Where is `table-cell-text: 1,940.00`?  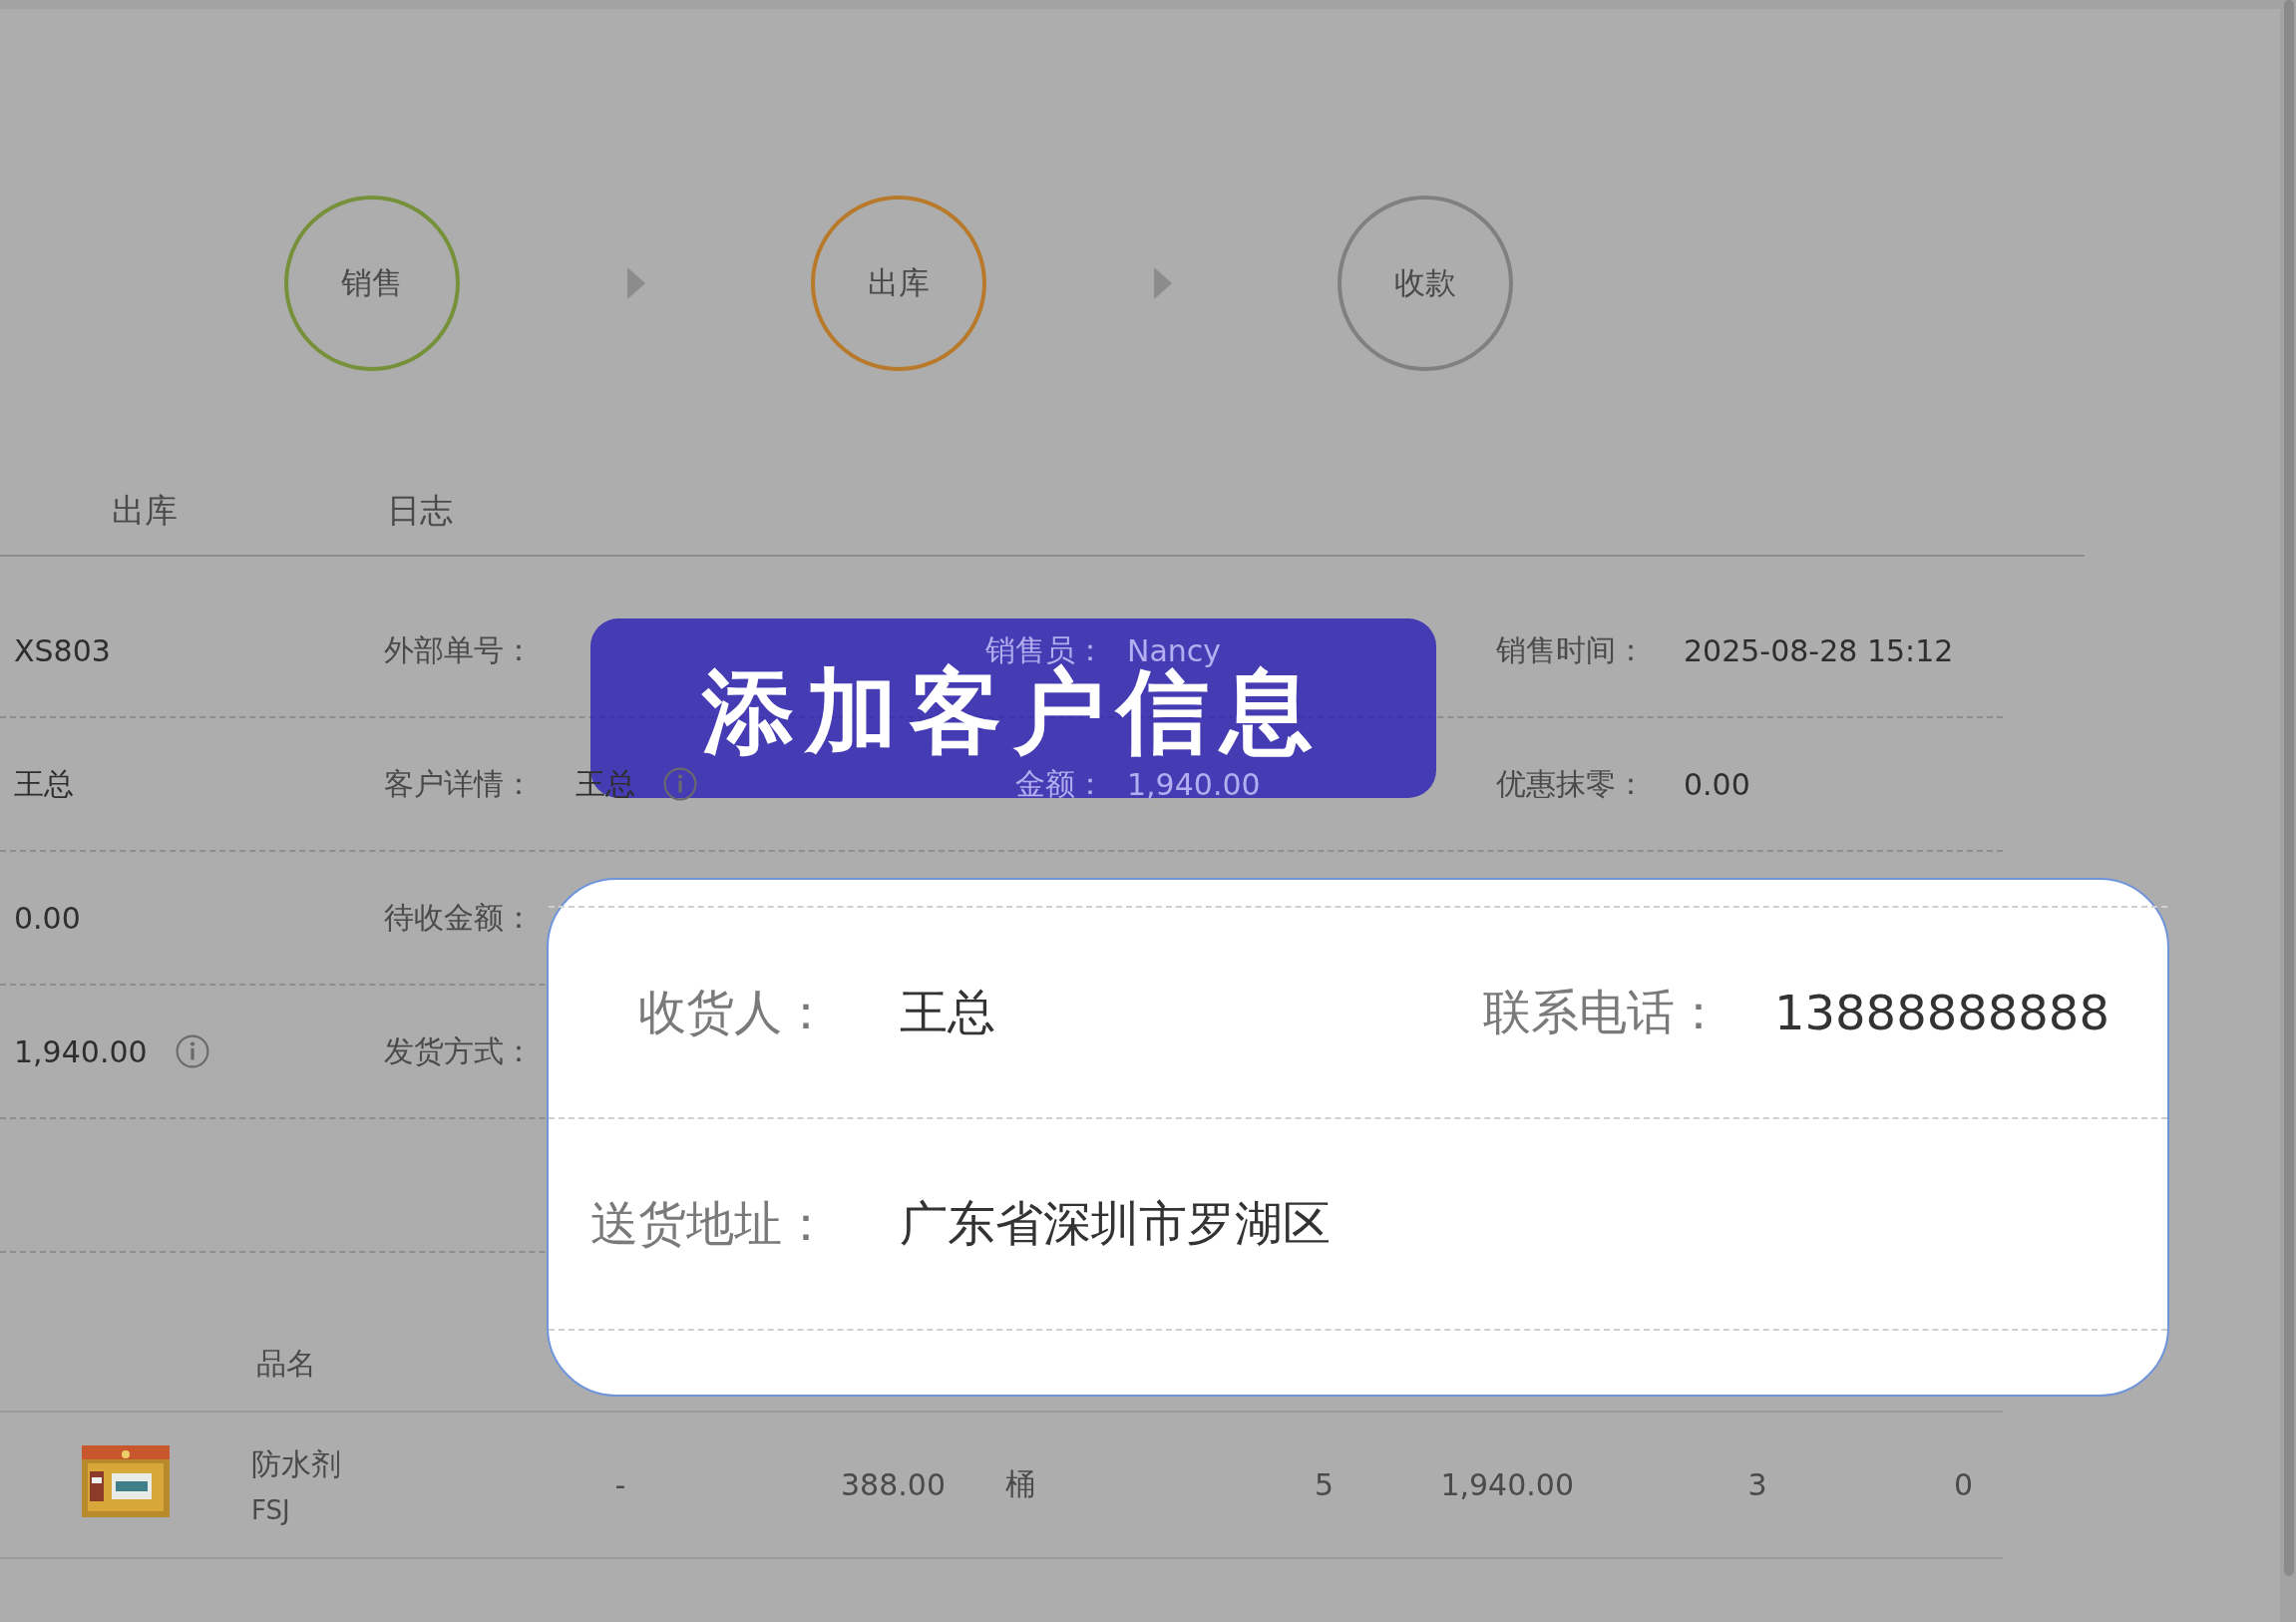 table-cell-text: 1,940.00 is located at coordinates (1506, 1484).